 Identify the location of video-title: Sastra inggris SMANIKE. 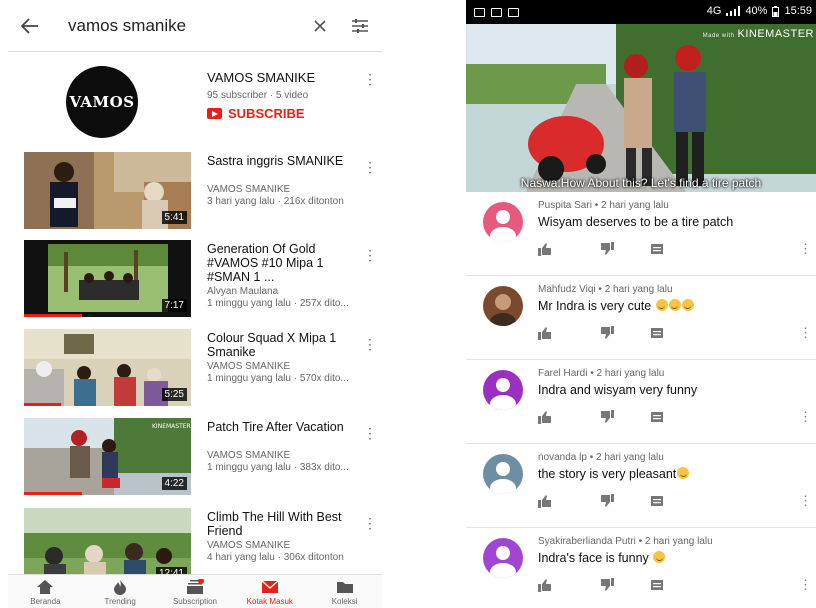
(282, 161).